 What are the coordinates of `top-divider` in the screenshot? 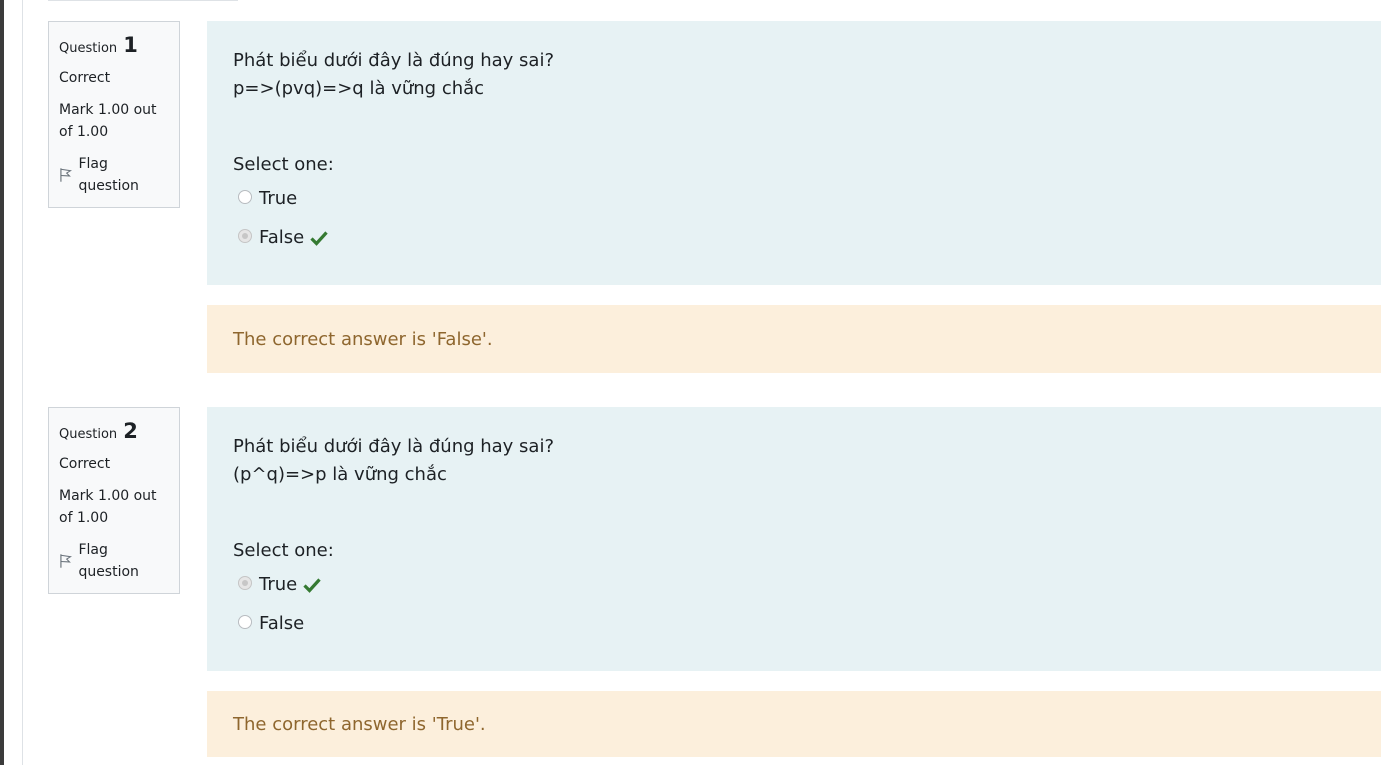 It's located at (143, 0).